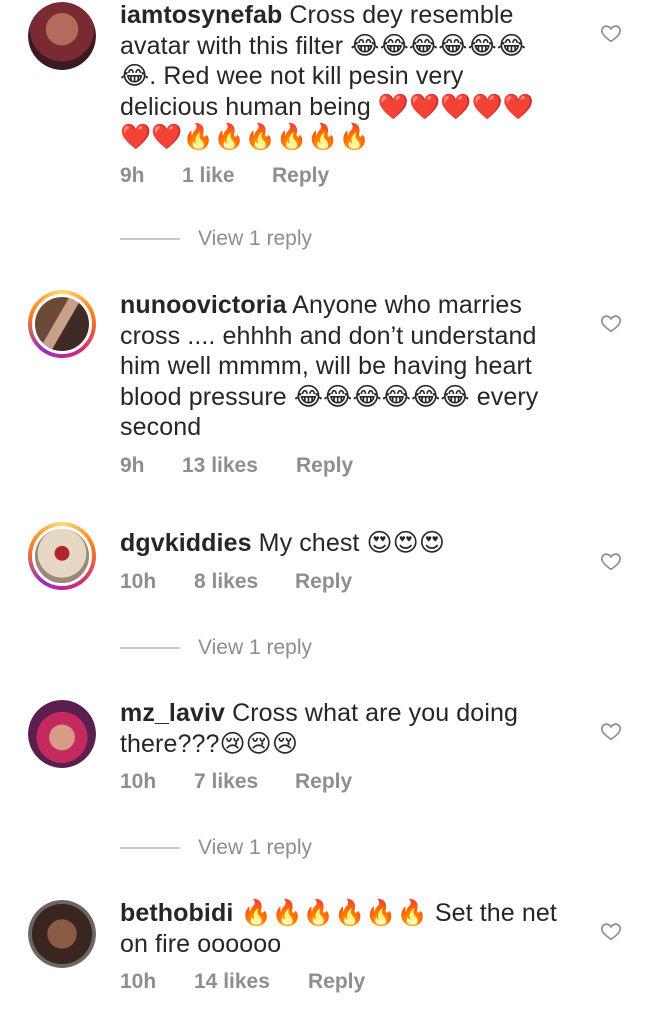  I want to click on comment-meta: 10h 14 likes Reply, so click(242, 982).